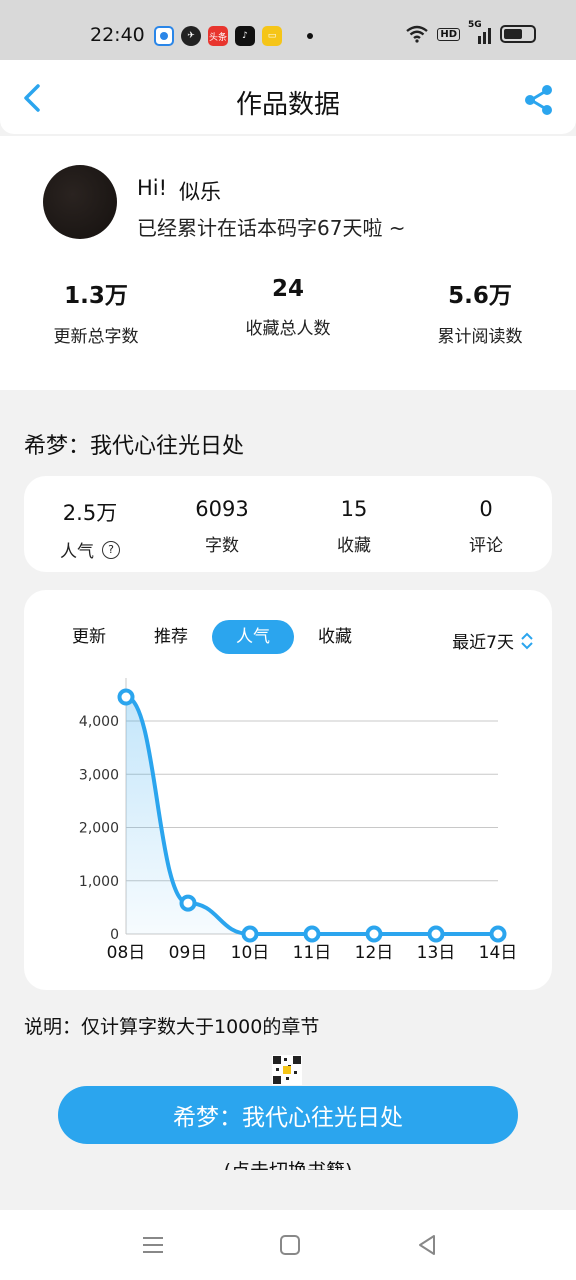  What do you see at coordinates (99, 722) in the screenshot?
I see `y-tick-label: 4,000` at bounding box center [99, 722].